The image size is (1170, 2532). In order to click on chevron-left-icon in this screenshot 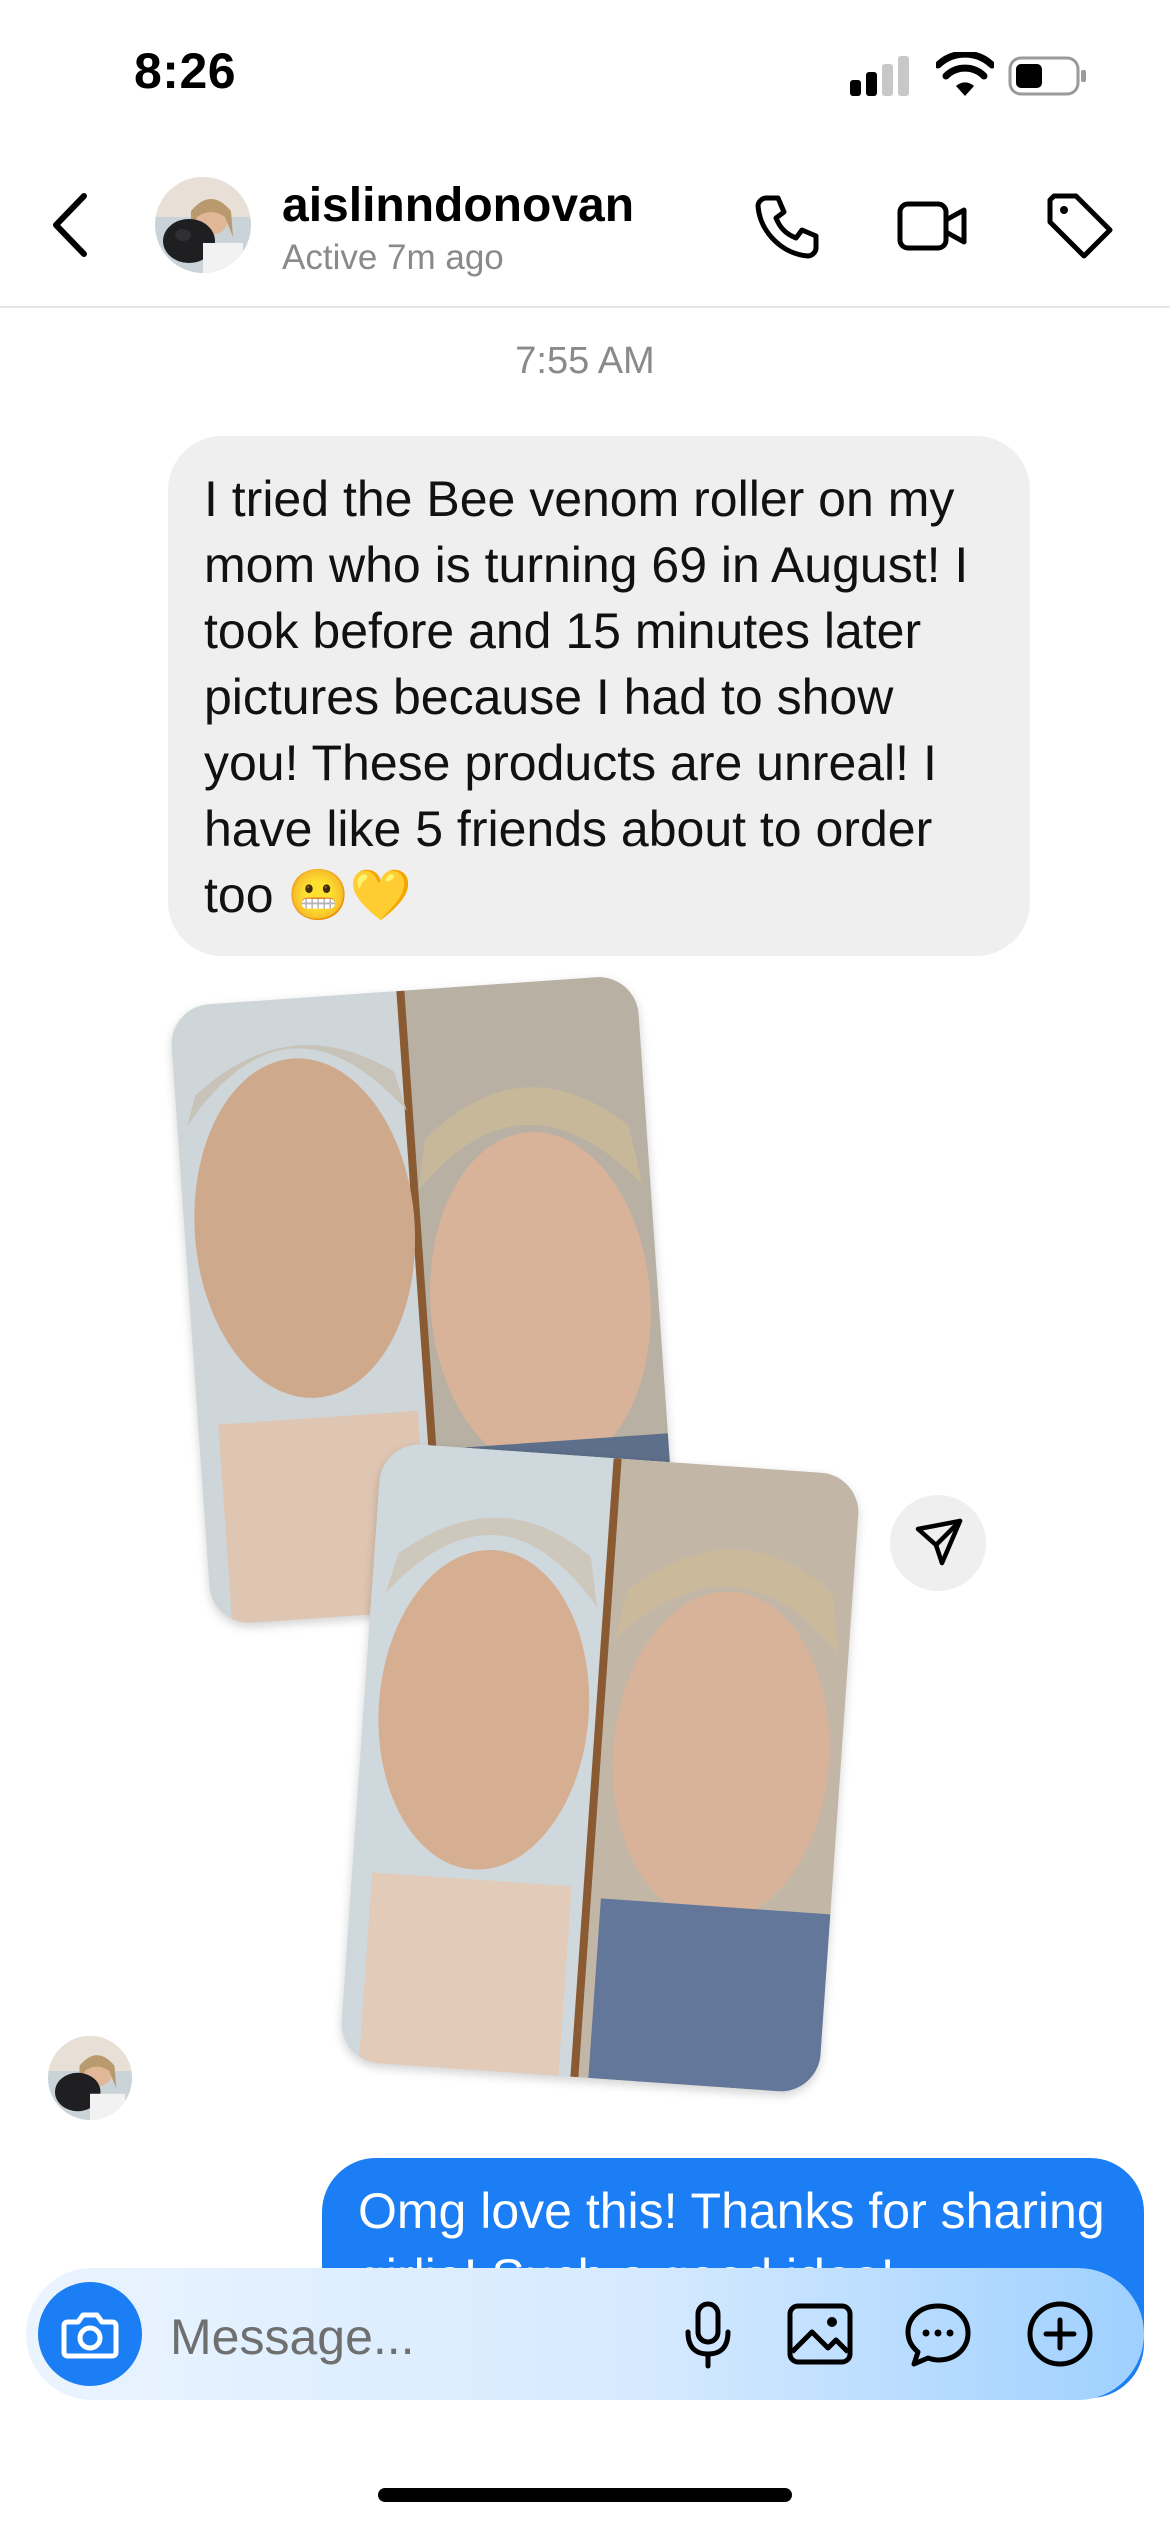, I will do `click(71, 225)`.